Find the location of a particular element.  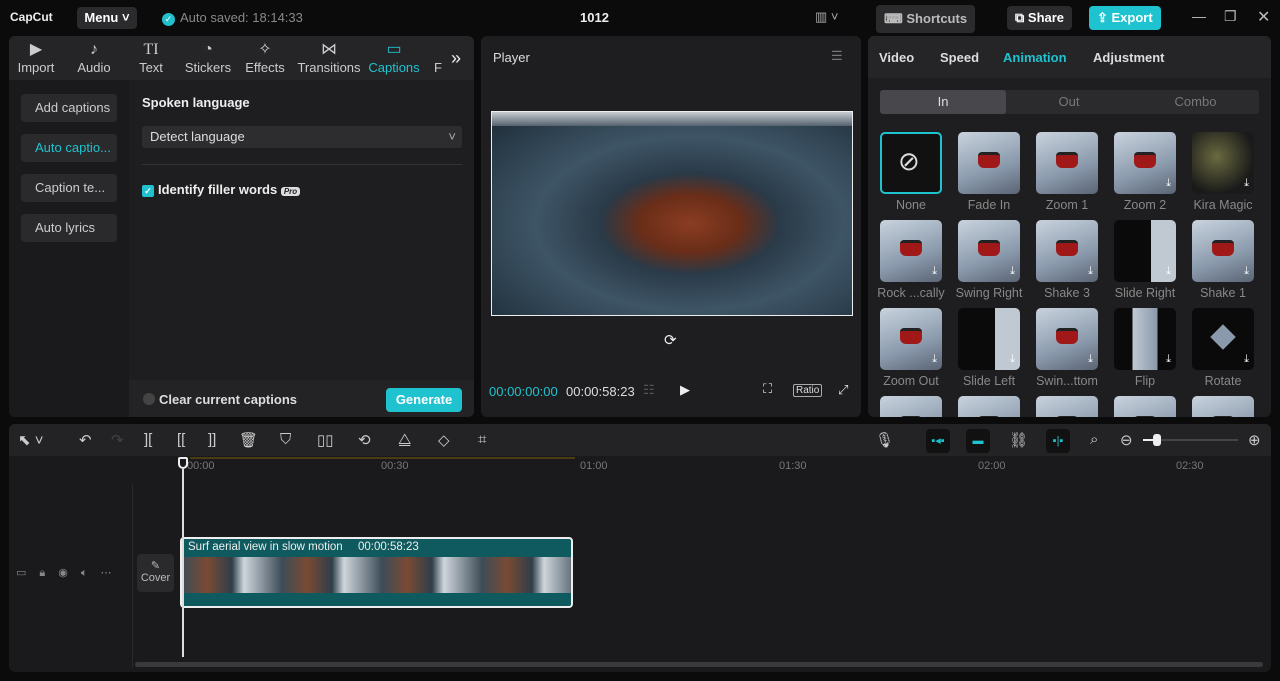

tab-stickers: ◔ Stickers is located at coordinates (208, 57).